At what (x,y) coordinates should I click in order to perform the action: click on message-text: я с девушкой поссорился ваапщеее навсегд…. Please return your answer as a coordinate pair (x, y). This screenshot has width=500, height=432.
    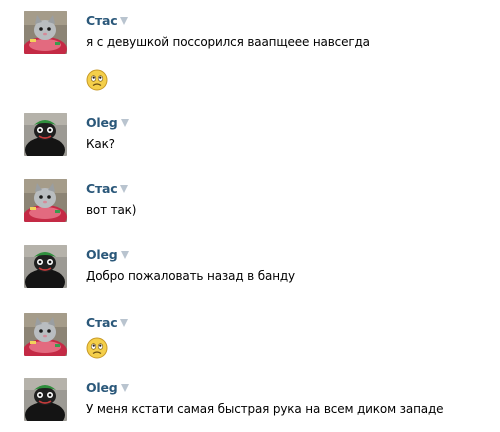
    Looking at the image, I should click on (228, 42).